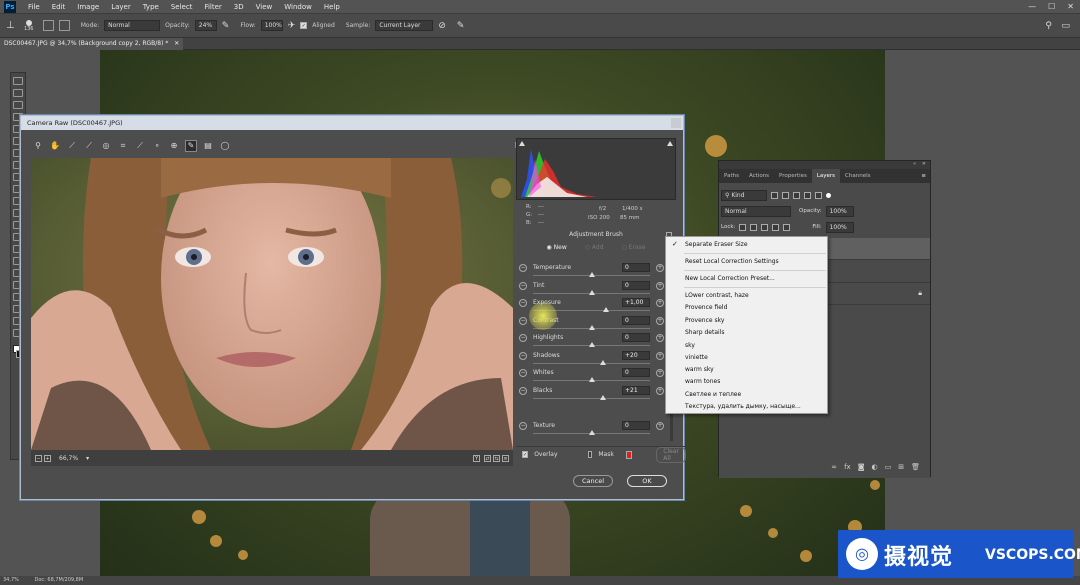 Image resolution: width=1080 pixels, height=585 pixels. I want to click on move-tool-icon, so click(18, 81).